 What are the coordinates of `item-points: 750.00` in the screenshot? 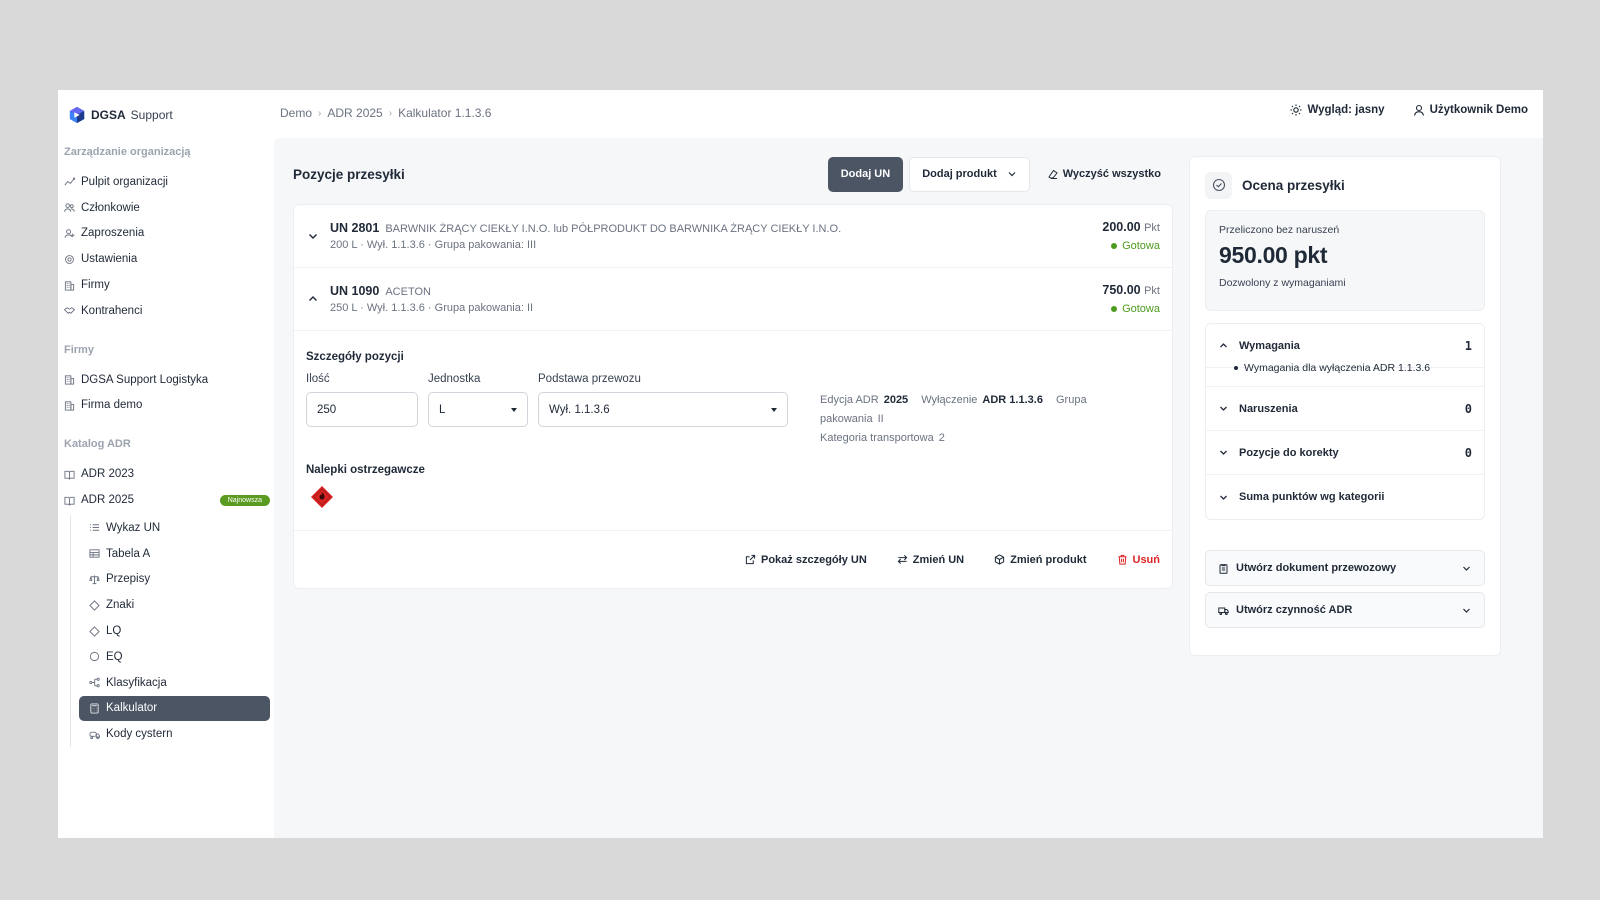 It's located at (1121, 290).